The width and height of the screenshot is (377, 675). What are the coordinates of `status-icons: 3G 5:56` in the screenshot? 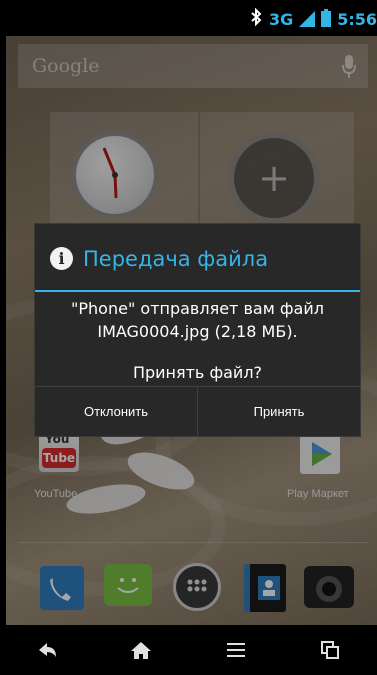 It's located at (313, 19).